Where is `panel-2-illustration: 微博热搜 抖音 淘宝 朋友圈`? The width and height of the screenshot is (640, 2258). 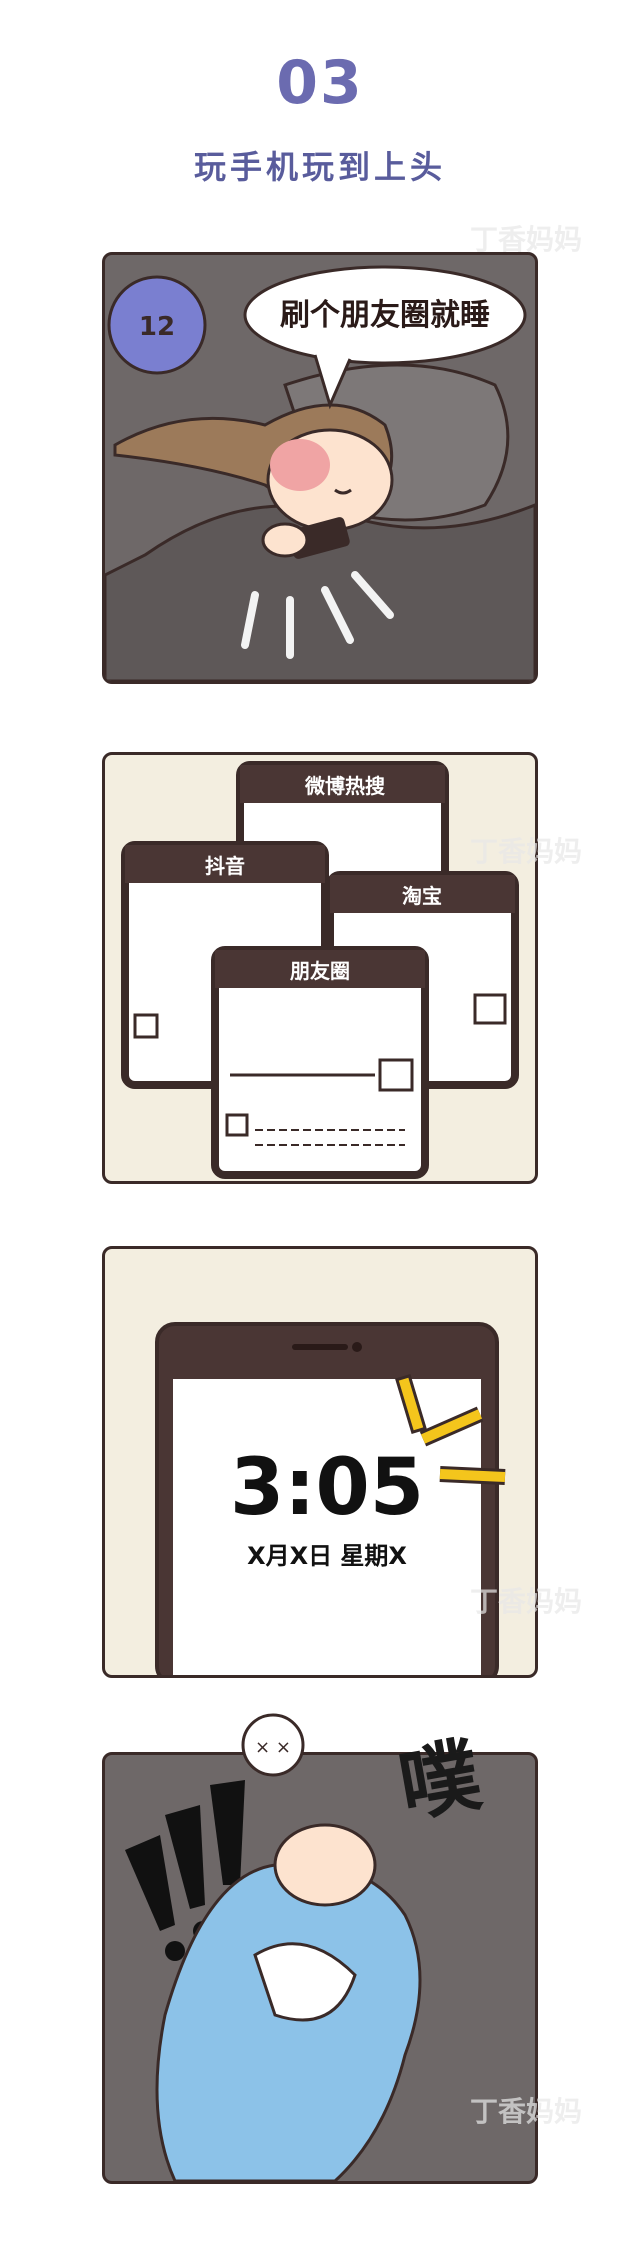
panel-2-illustration: 微博热搜 抖音 淘宝 朋友圈 is located at coordinates (320, 970).